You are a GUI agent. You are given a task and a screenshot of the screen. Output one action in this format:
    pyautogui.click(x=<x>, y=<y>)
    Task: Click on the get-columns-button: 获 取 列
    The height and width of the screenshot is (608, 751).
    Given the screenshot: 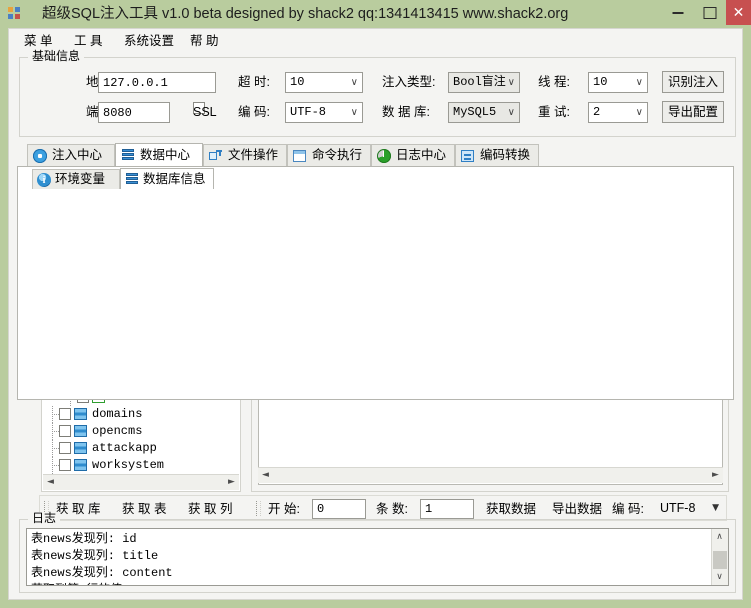 What is the action you would take?
    pyautogui.click(x=210, y=509)
    